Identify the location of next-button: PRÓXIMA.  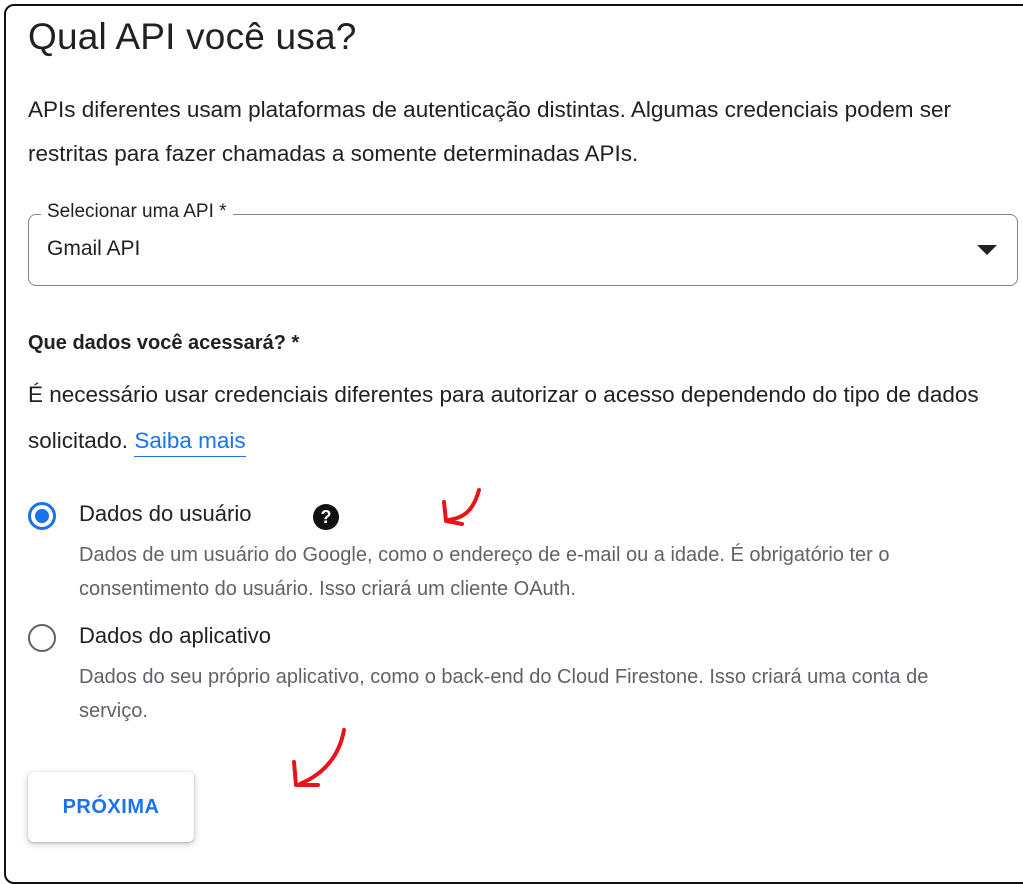
(111, 807).